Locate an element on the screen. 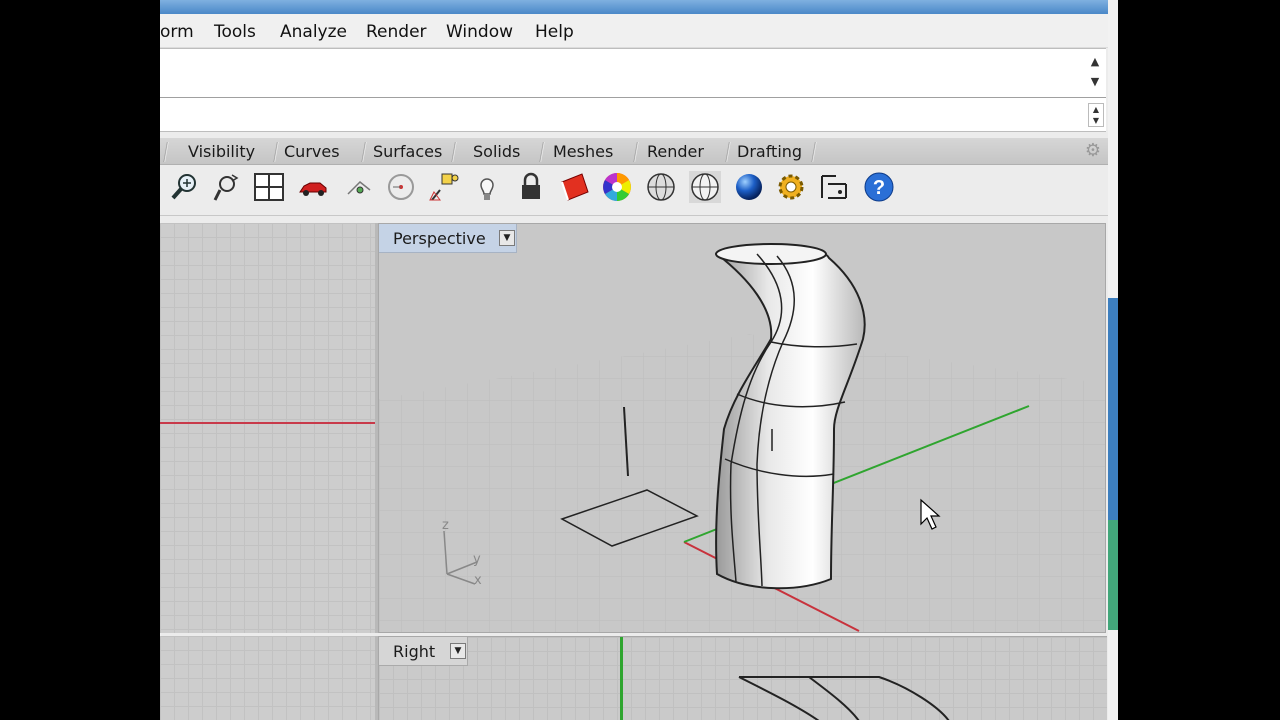 The width and height of the screenshot is (1280, 720). right-view-profile is located at coordinates (844, 698).